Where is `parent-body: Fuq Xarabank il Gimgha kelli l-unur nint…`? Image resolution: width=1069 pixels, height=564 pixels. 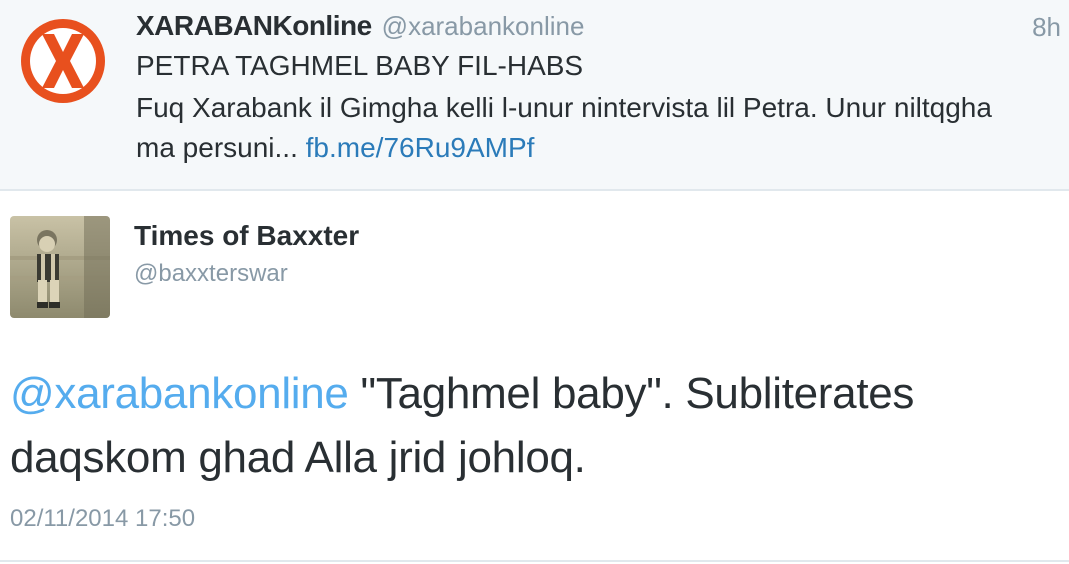 parent-body: Fuq Xarabank il Gimgha kelli l-unur nint… is located at coordinates (586, 128).